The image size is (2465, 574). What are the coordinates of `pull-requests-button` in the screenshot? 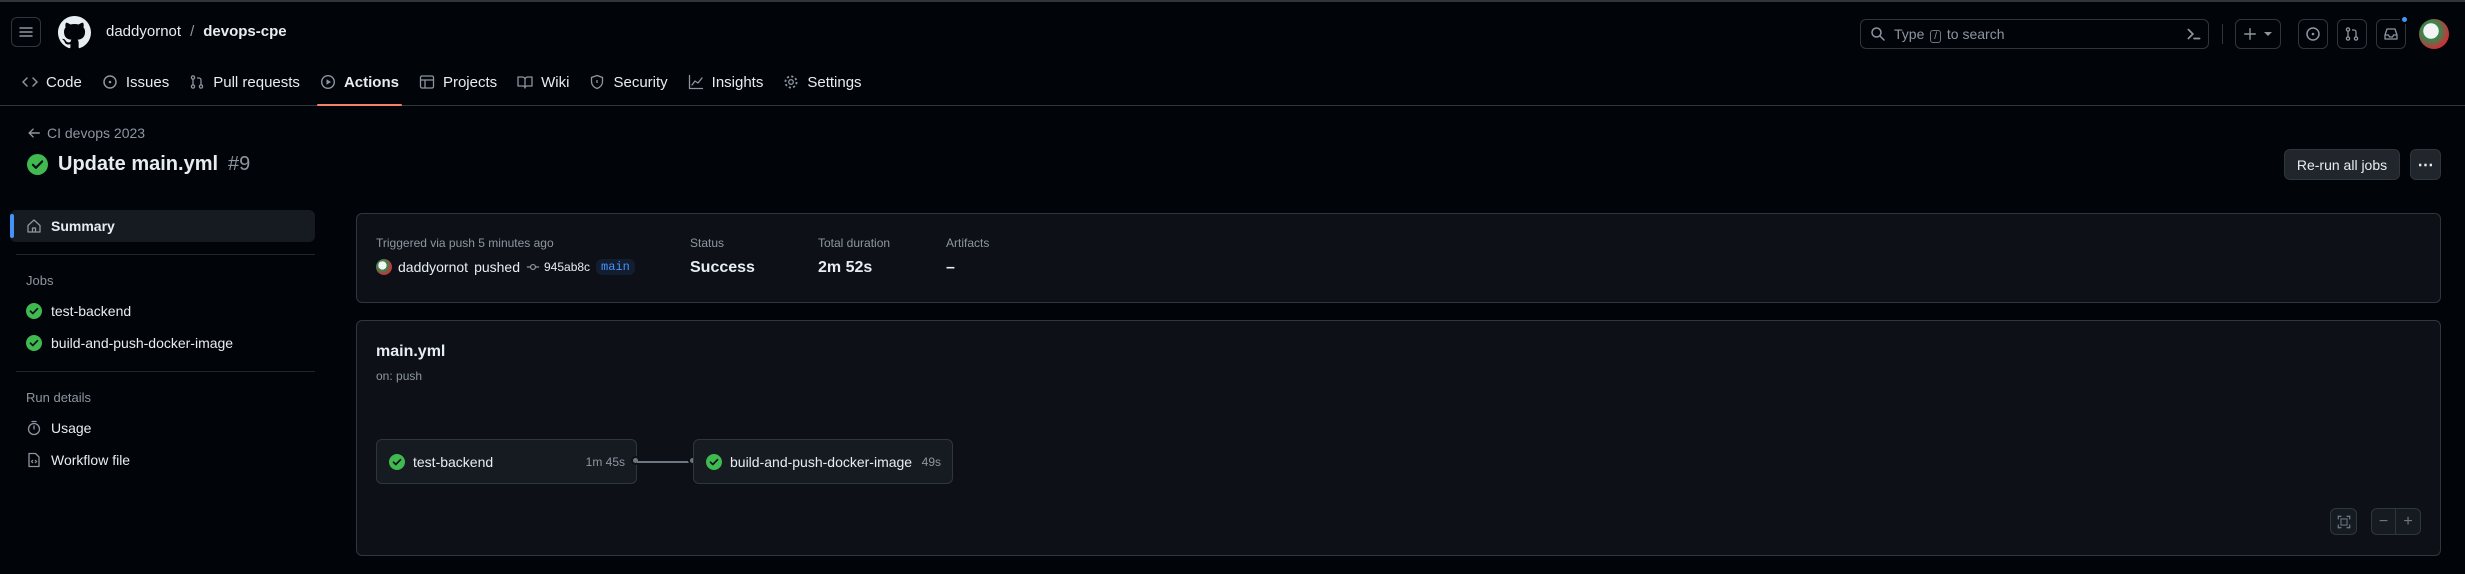 It's located at (2352, 34).